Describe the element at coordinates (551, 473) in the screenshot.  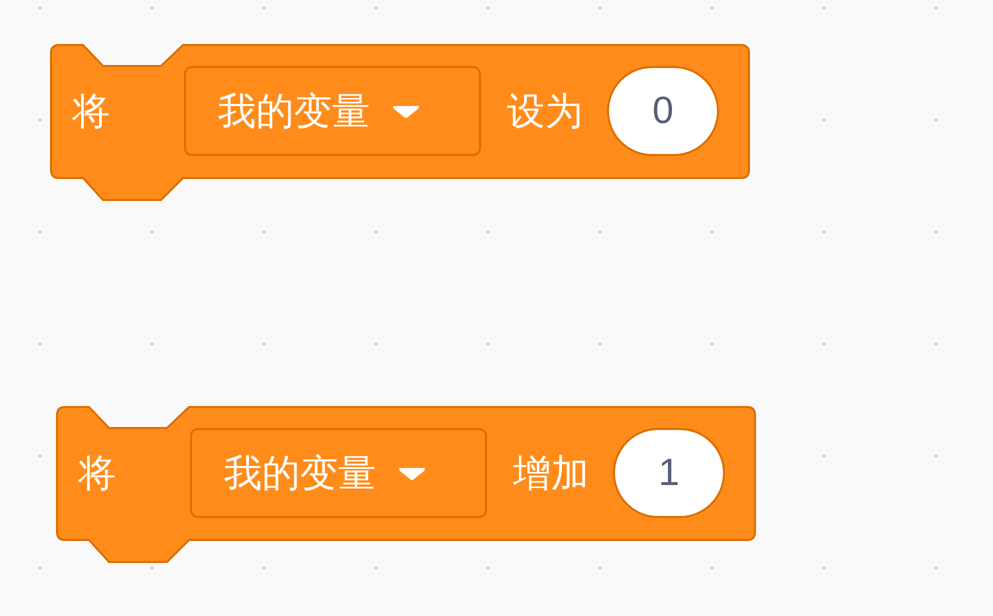
I see `block-label: 增加` at that location.